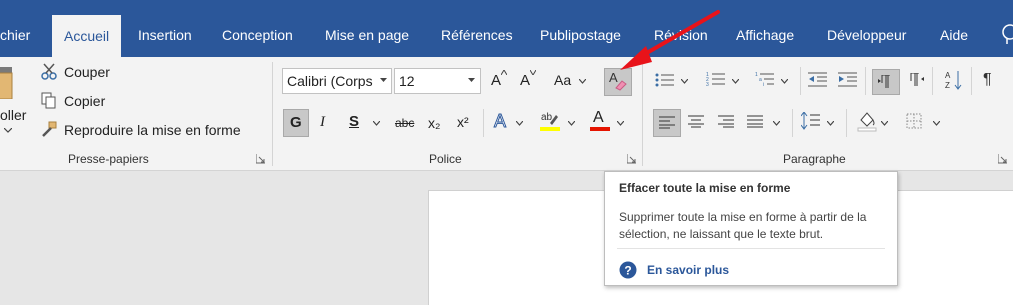  Describe the element at coordinates (87, 36) in the screenshot. I see `tab-accueil: Accueil` at that location.